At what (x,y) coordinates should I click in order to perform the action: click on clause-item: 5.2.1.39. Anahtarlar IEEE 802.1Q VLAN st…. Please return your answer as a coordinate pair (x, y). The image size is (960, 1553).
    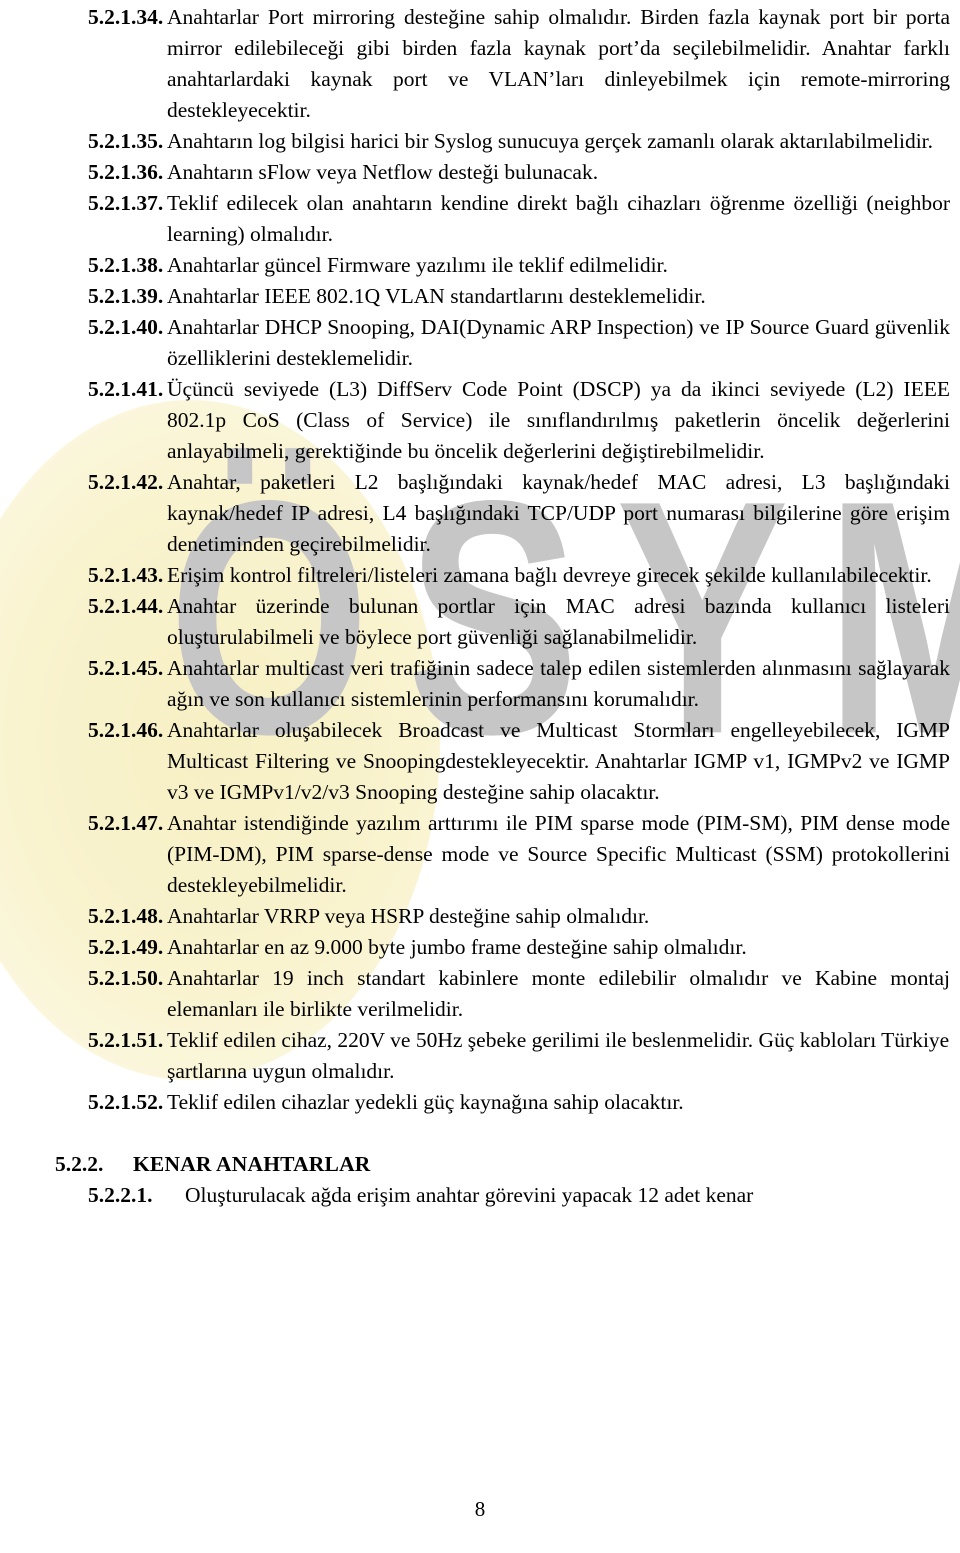
    Looking at the image, I should click on (502, 296).